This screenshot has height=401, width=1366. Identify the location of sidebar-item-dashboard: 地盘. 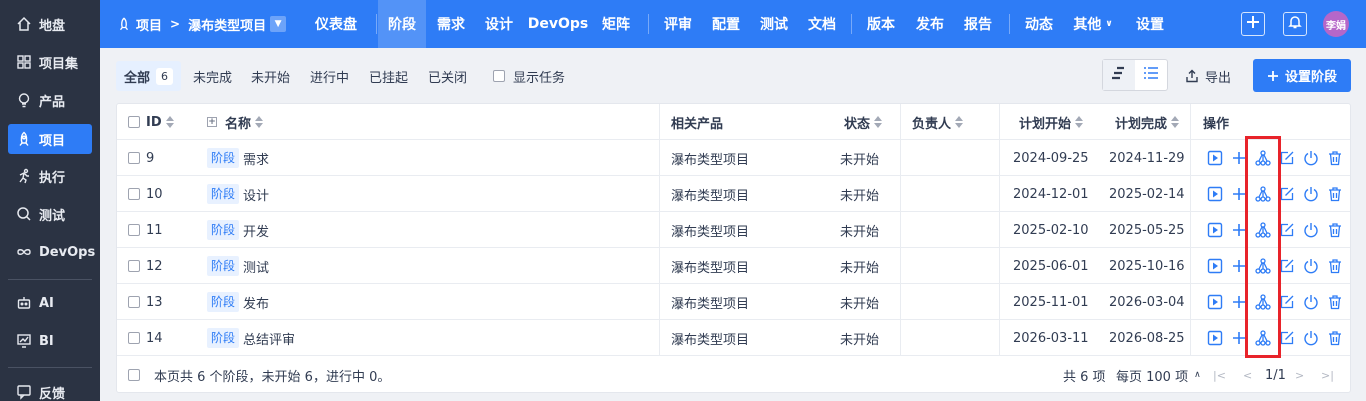
(50, 24).